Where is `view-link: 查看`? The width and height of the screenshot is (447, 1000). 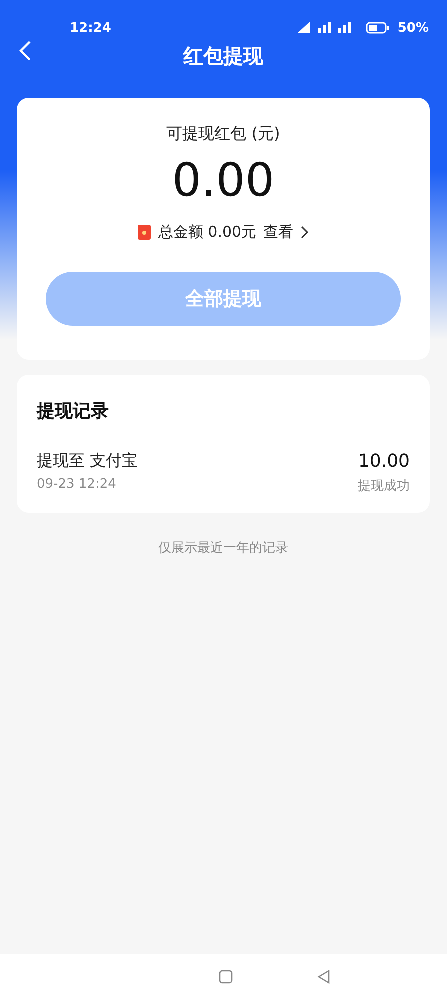 view-link: 查看 is located at coordinates (279, 232).